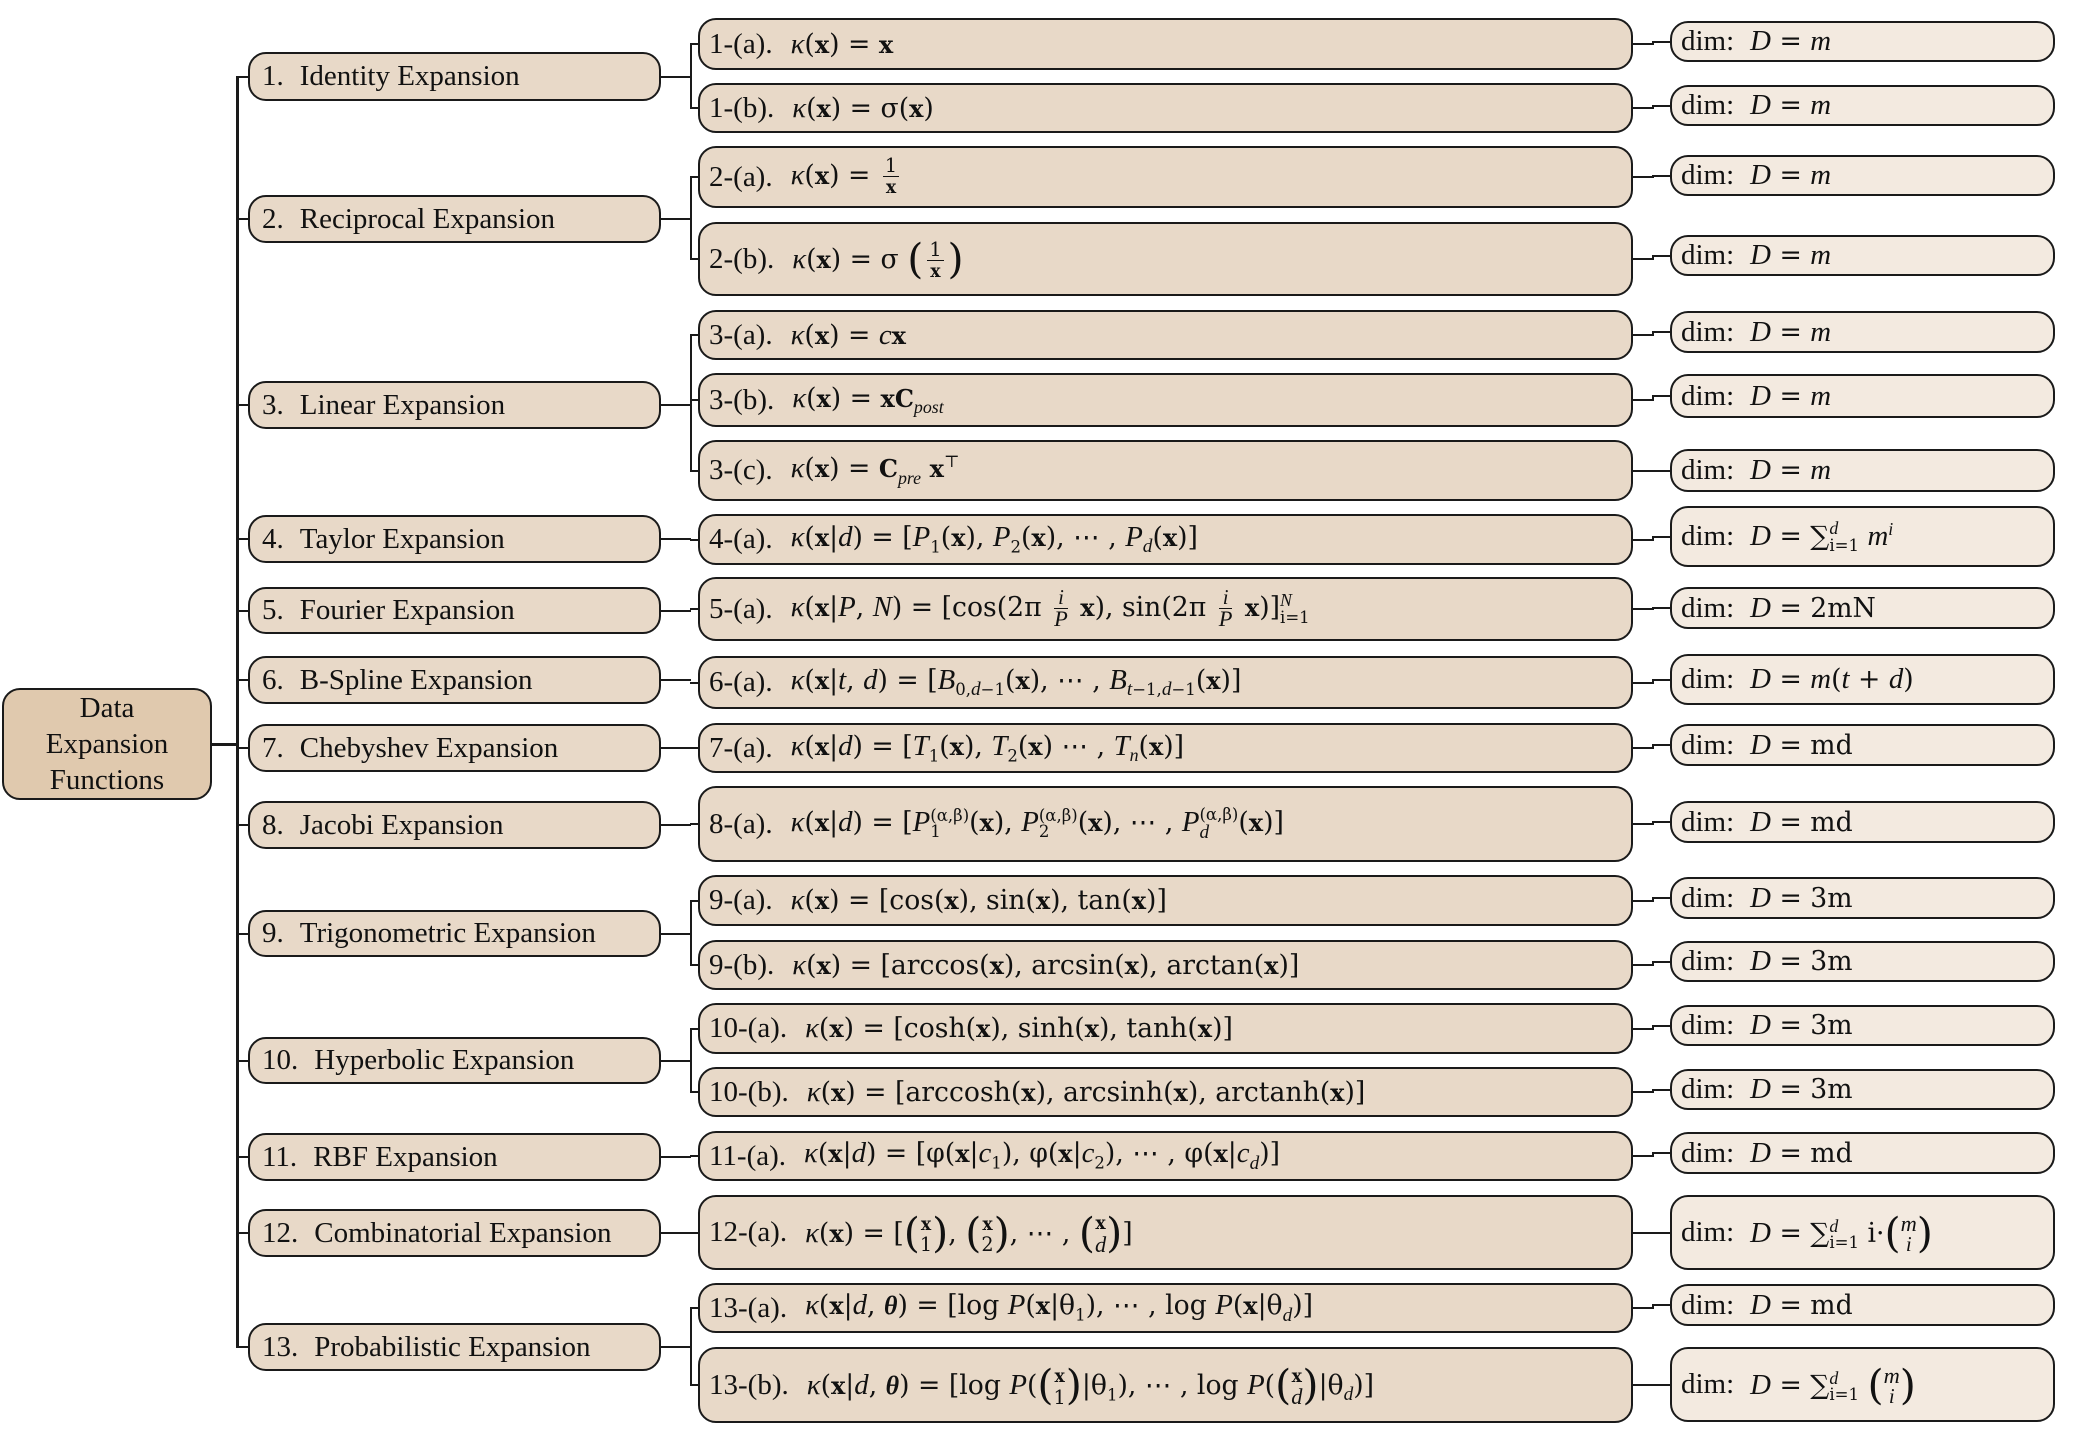  What do you see at coordinates (402, 538) in the screenshot?
I see `category-label: Taylor Expansion` at bounding box center [402, 538].